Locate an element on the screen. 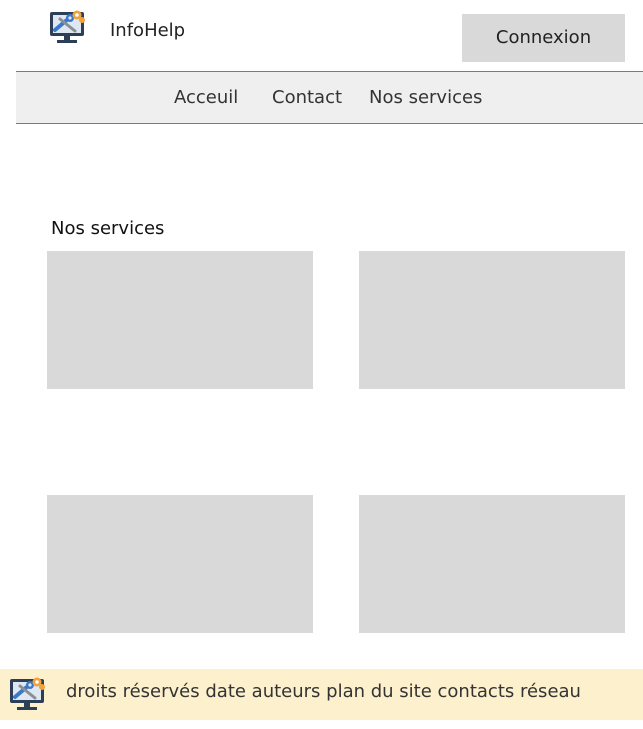 The height and width of the screenshot is (729, 643). login-button: Connexion is located at coordinates (543, 38).